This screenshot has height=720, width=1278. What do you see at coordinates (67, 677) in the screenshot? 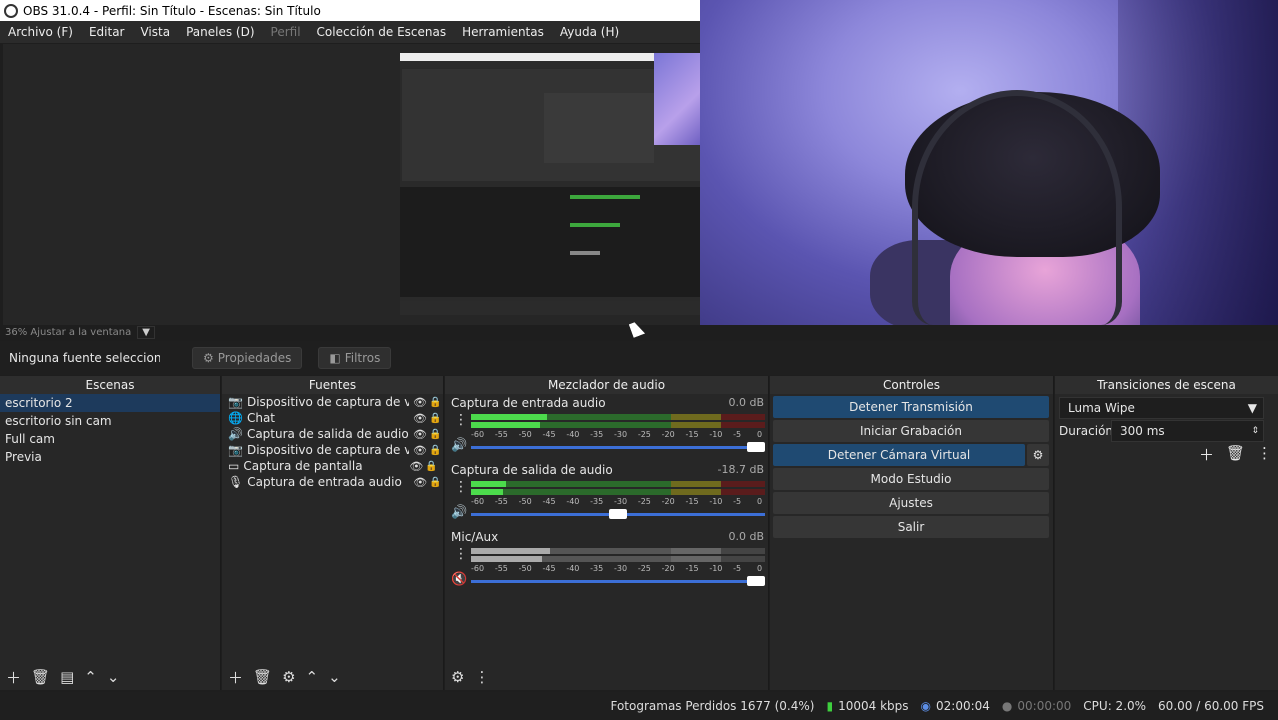
I see `scene-filters-icon: ▤` at bounding box center [67, 677].